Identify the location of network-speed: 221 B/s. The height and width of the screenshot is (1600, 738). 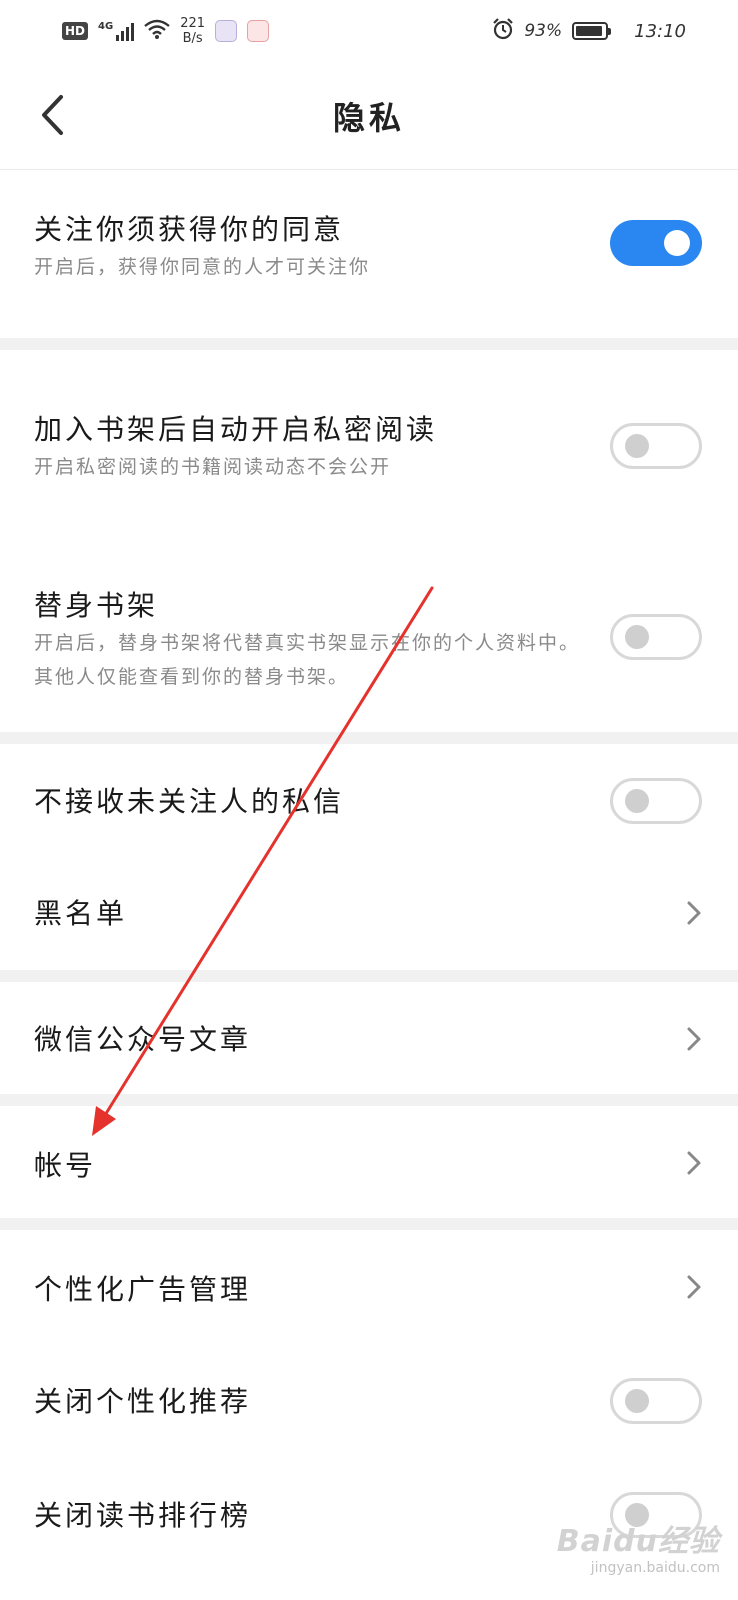
(192, 31).